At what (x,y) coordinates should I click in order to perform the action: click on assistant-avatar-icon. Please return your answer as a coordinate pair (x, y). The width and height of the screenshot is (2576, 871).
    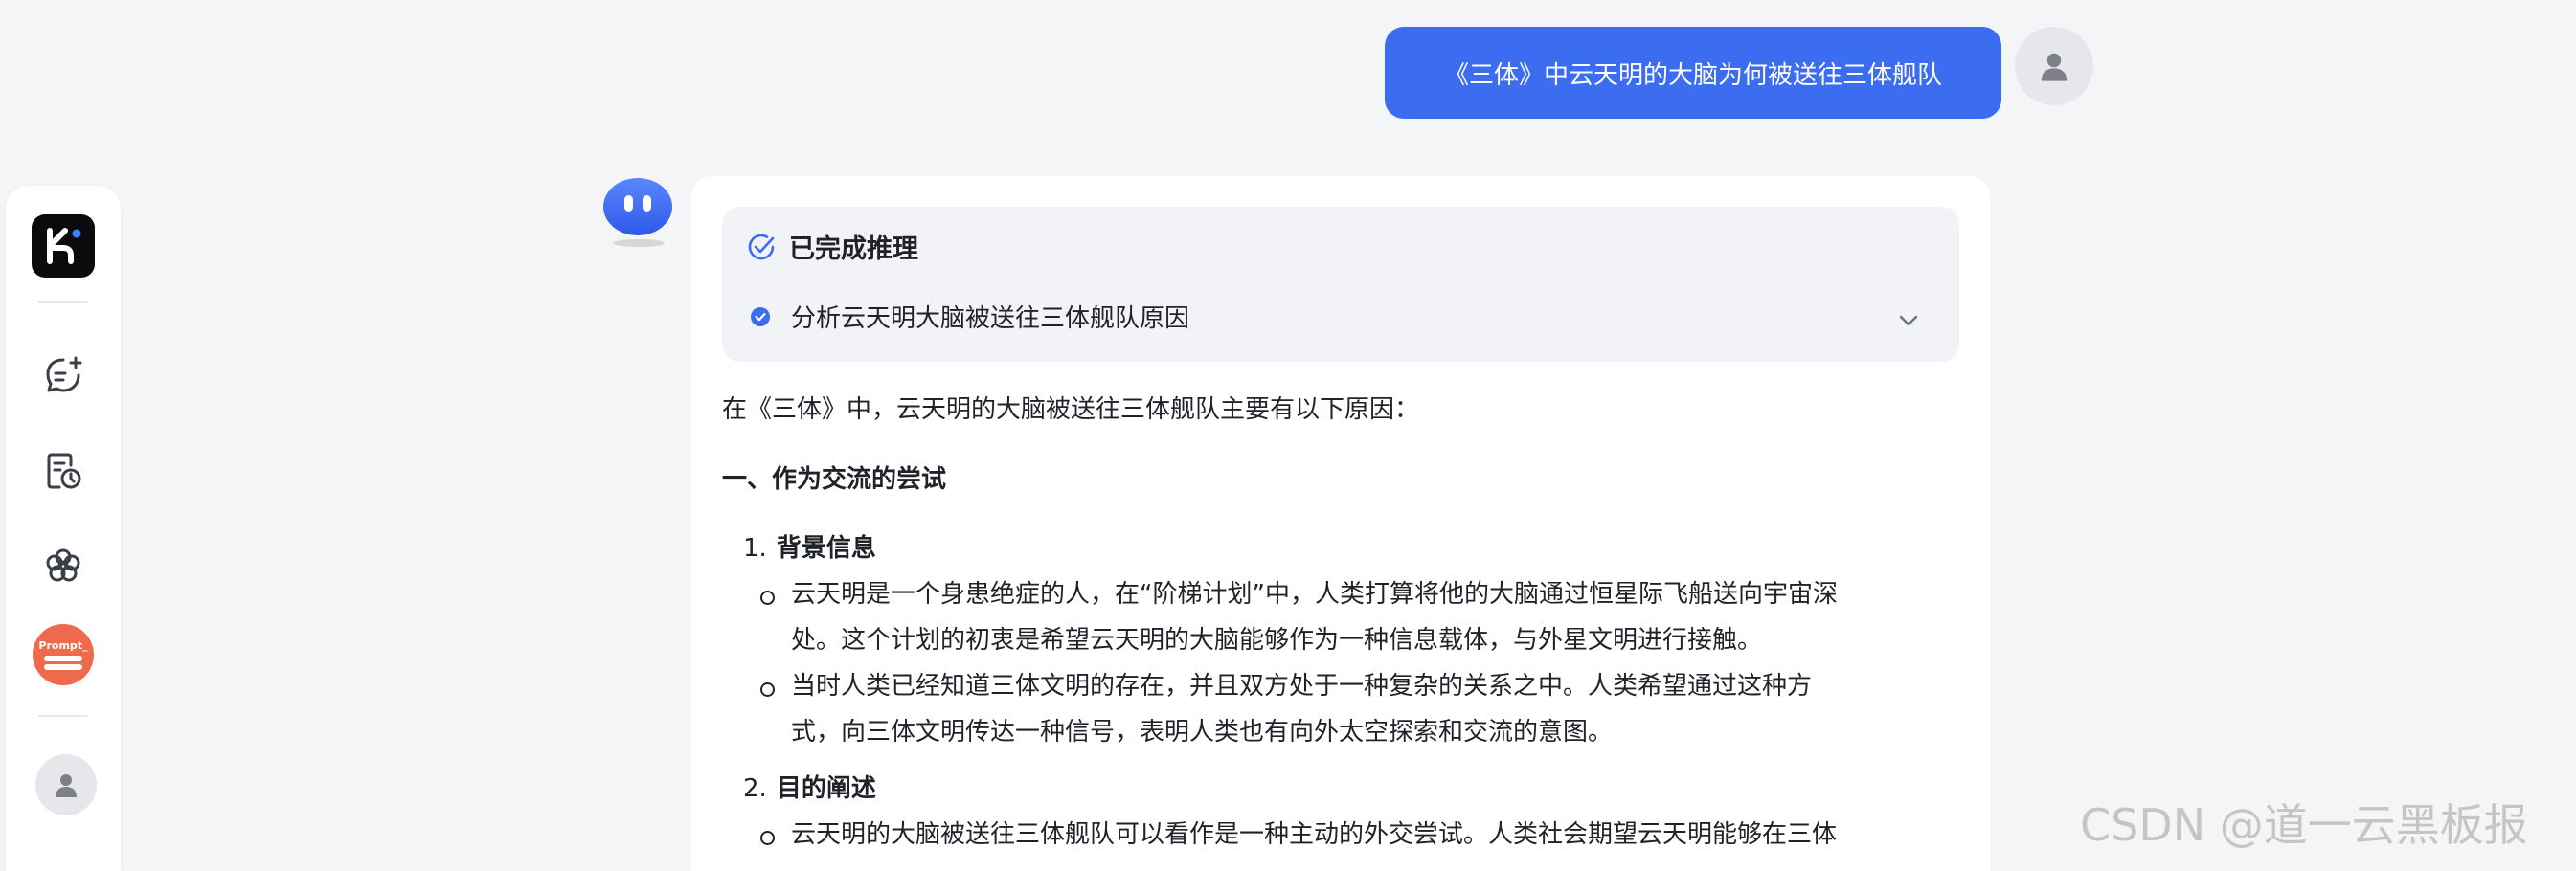
    Looking at the image, I should click on (637, 206).